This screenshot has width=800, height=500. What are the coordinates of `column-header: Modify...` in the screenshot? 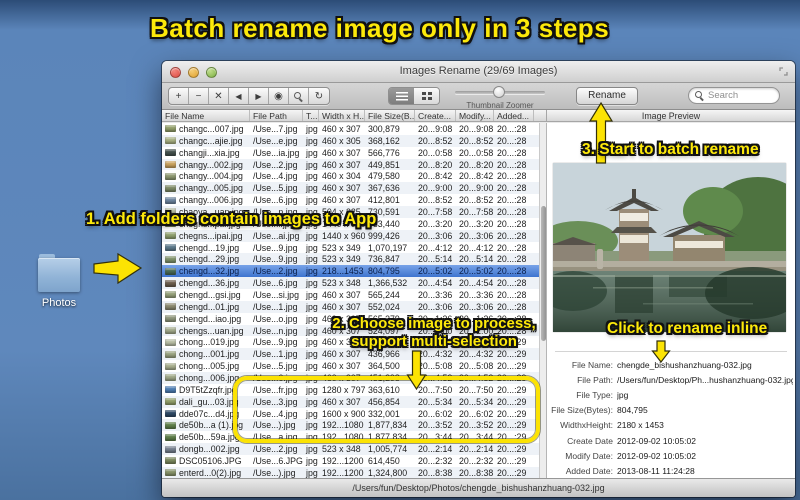 It's located at (475, 115).